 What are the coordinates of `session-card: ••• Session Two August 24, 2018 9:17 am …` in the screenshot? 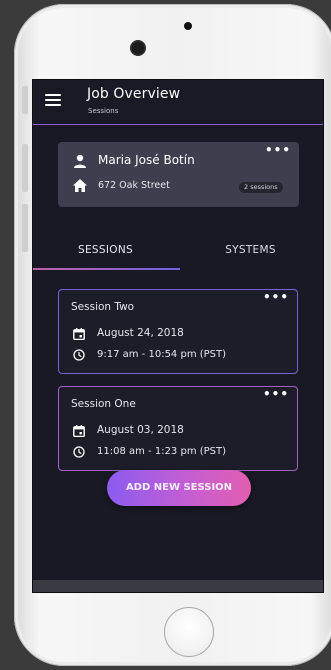 It's located at (178, 331).